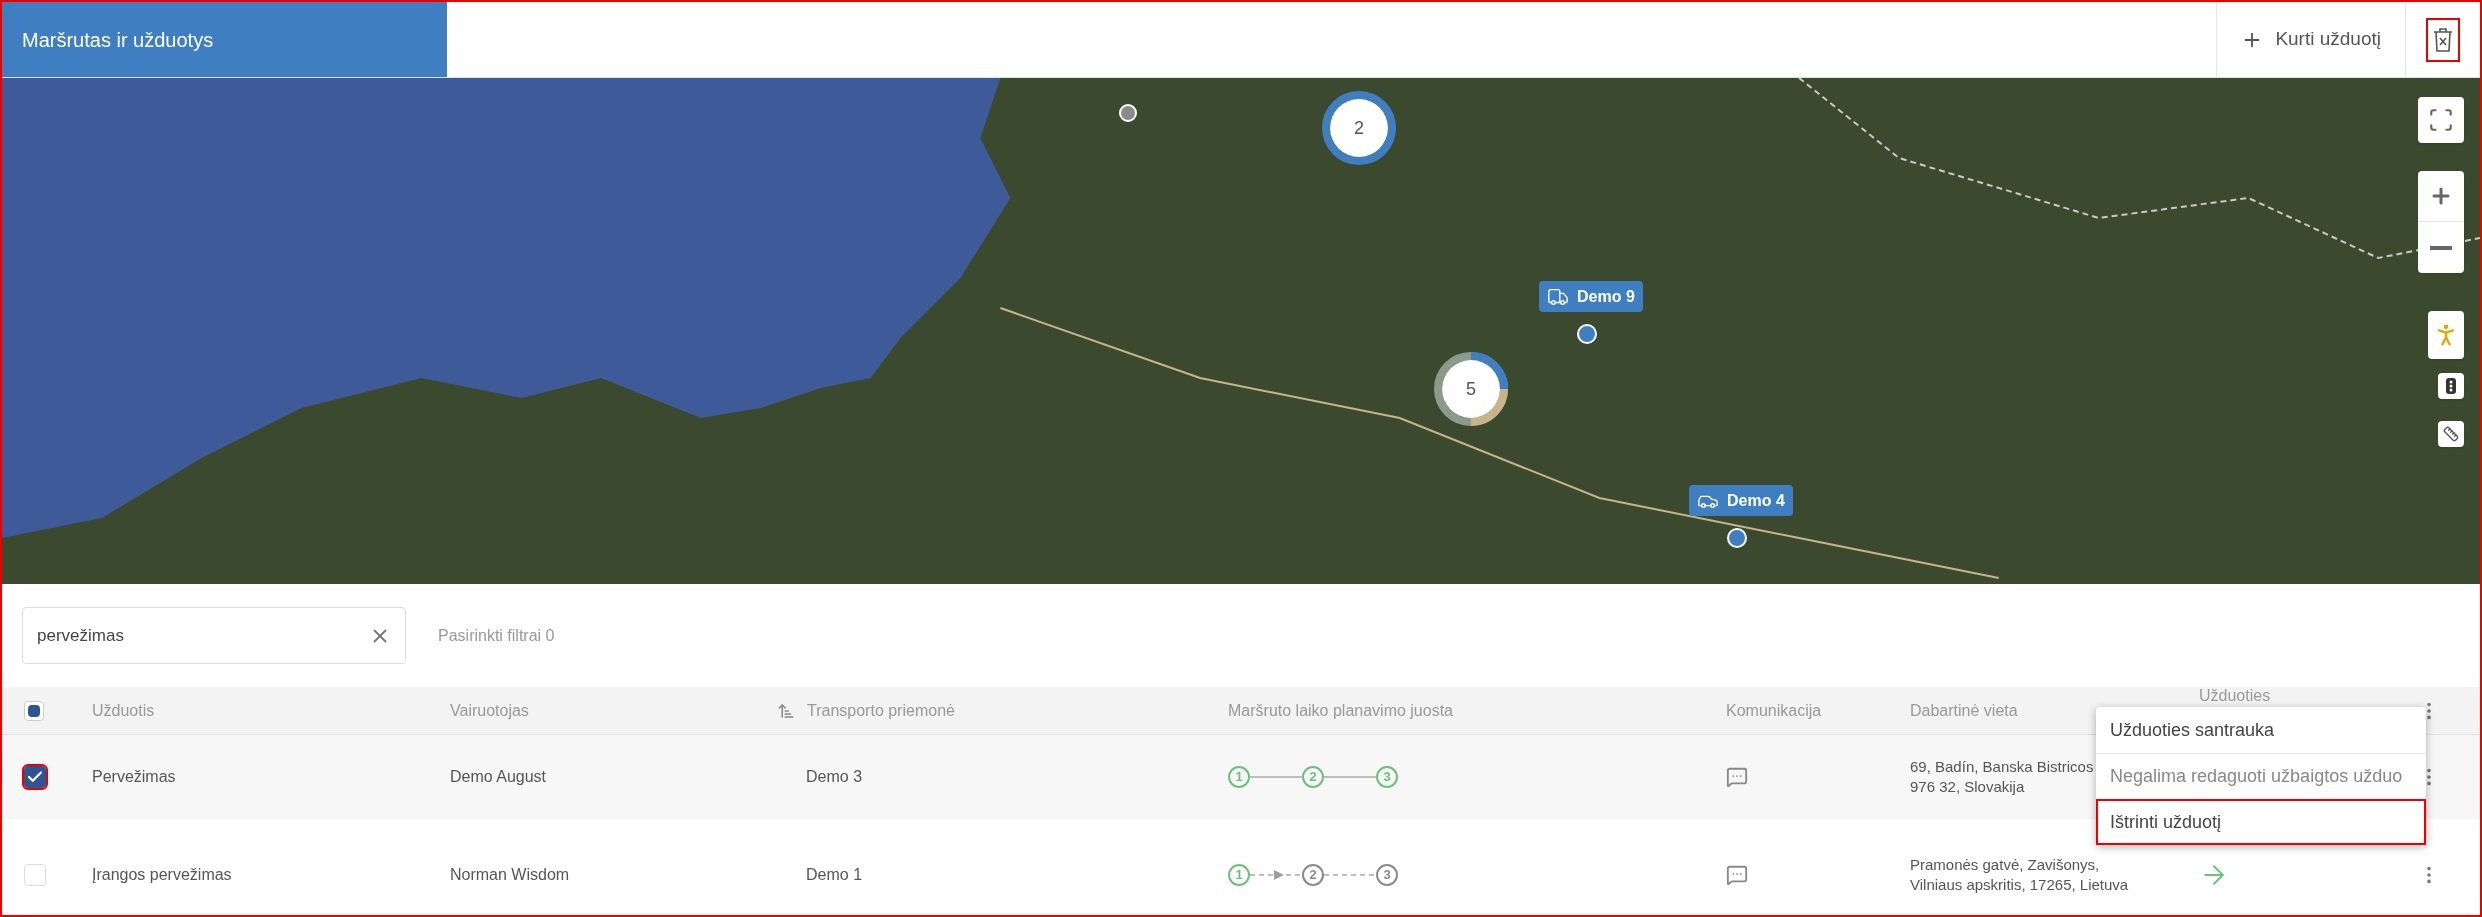 The image size is (2482, 917). I want to click on search-input: pervežimas, so click(147, 636).